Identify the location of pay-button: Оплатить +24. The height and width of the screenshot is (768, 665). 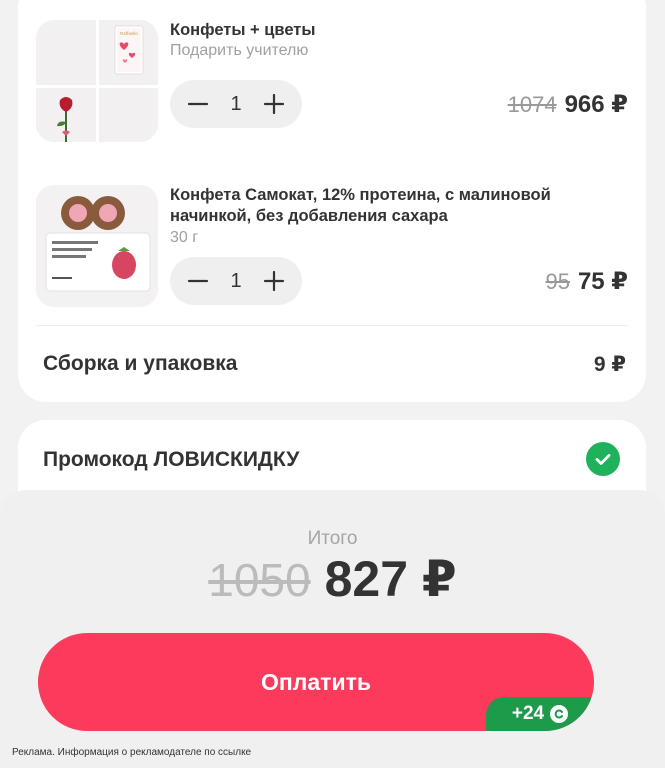
(316, 682).